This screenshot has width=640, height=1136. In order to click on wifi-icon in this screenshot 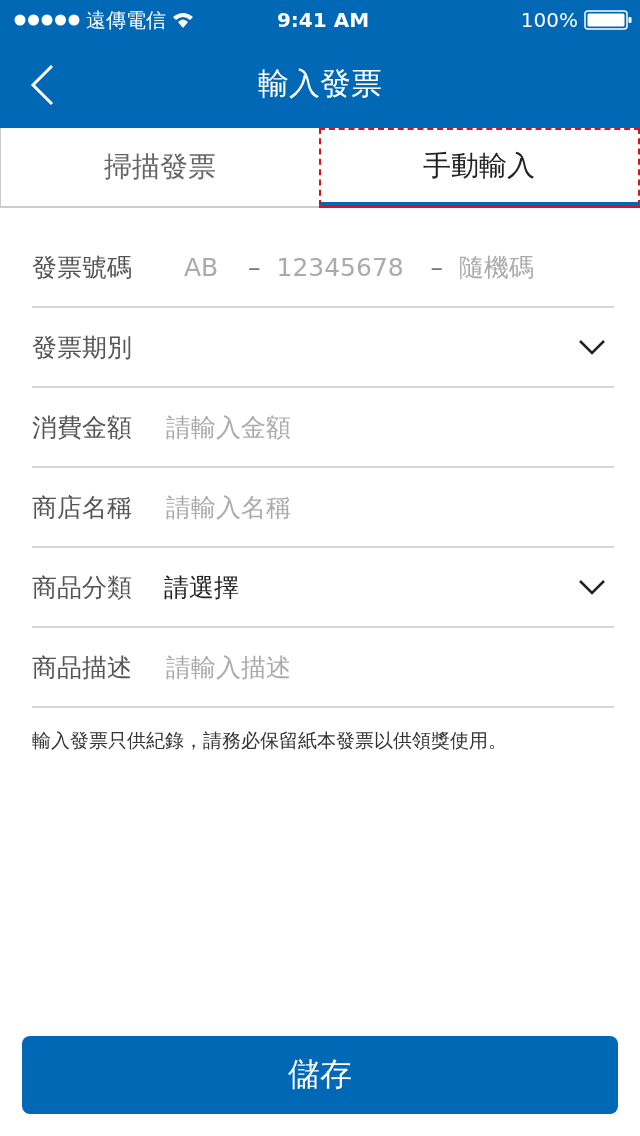, I will do `click(183, 20)`.